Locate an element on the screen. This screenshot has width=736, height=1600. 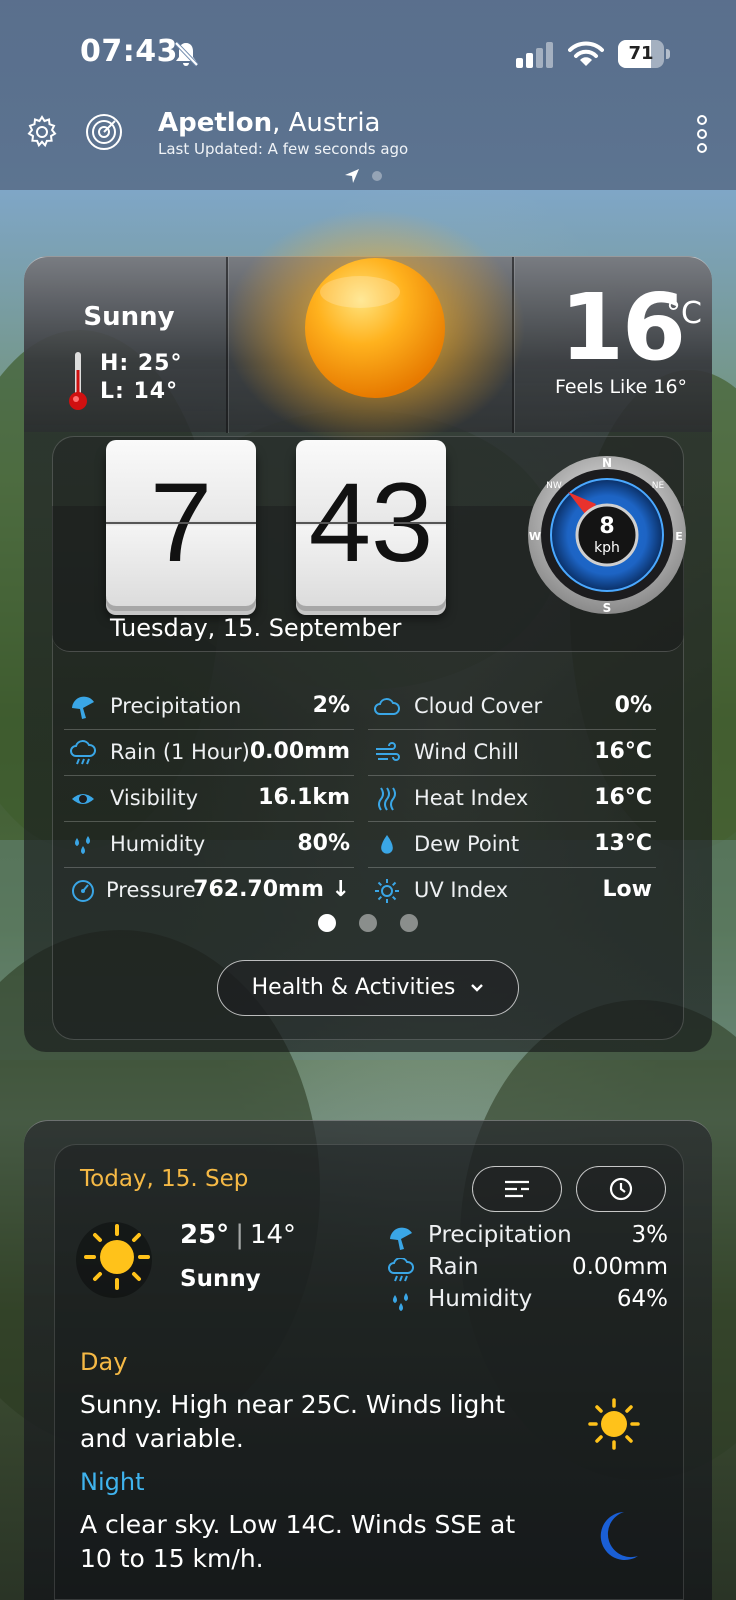
forecast-humidity: Humidity 64% is located at coordinates (528, 1301).